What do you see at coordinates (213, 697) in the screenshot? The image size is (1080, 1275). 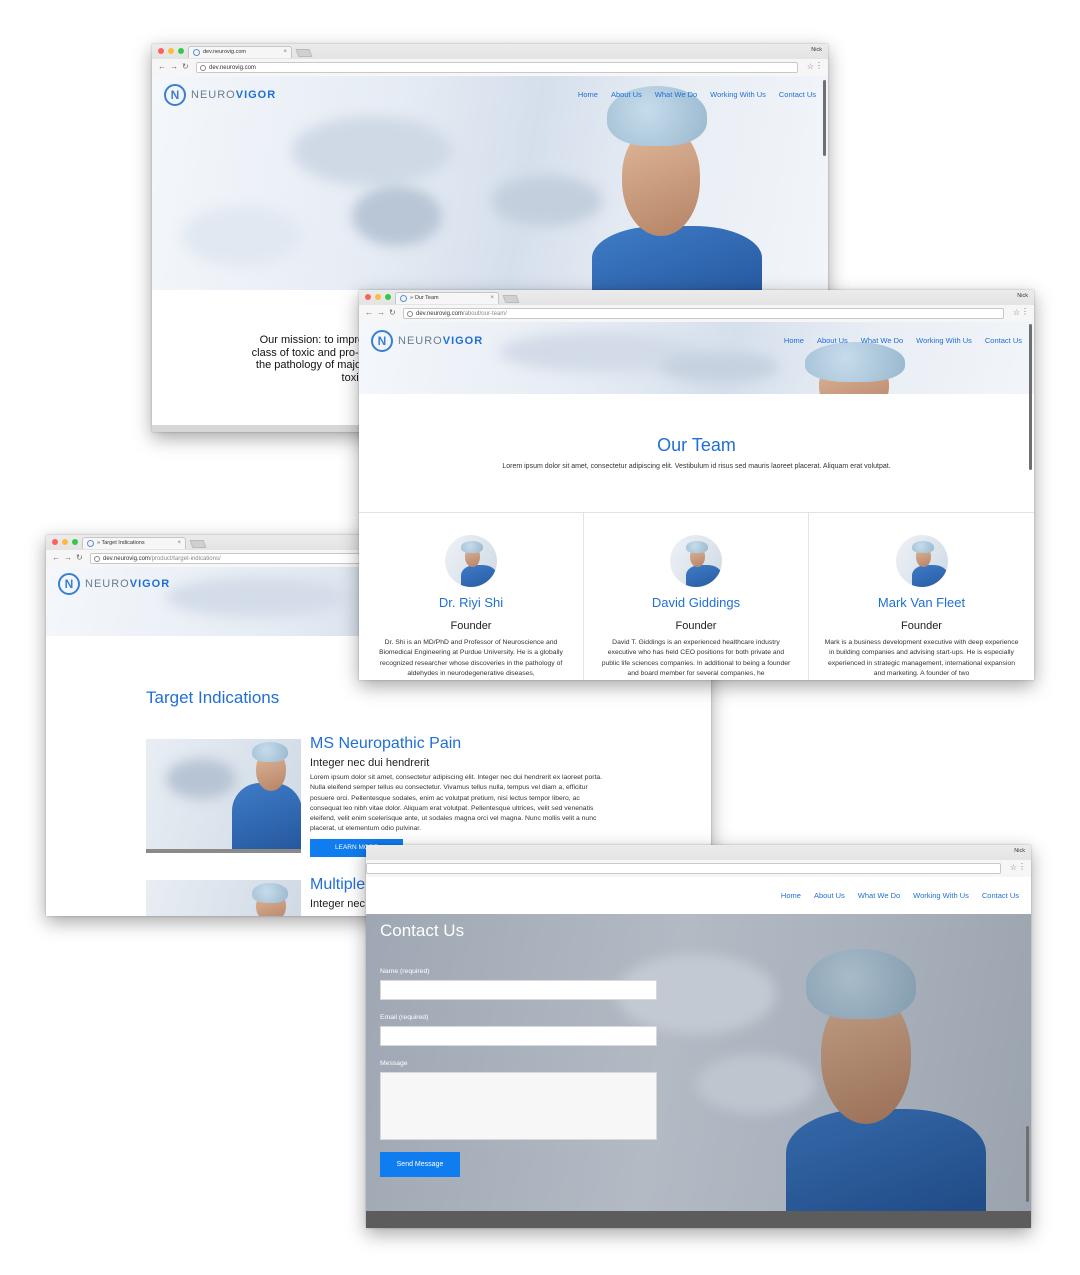 I see `page-title: Target Indications` at bounding box center [213, 697].